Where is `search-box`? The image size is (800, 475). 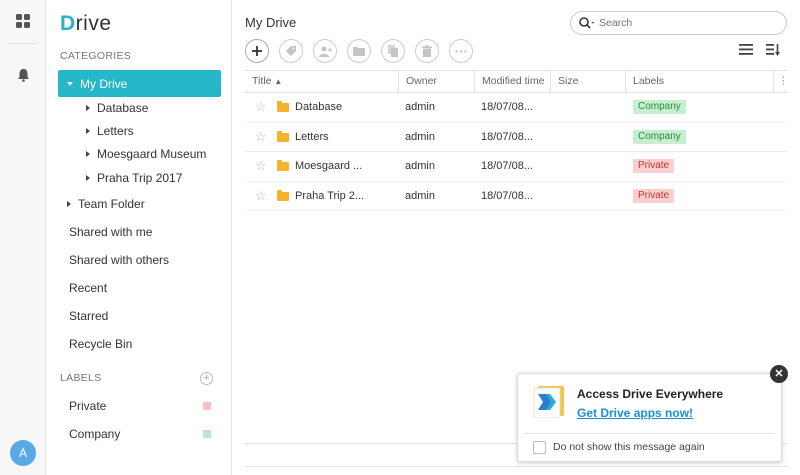 search-box is located at coordinates (678, 23).